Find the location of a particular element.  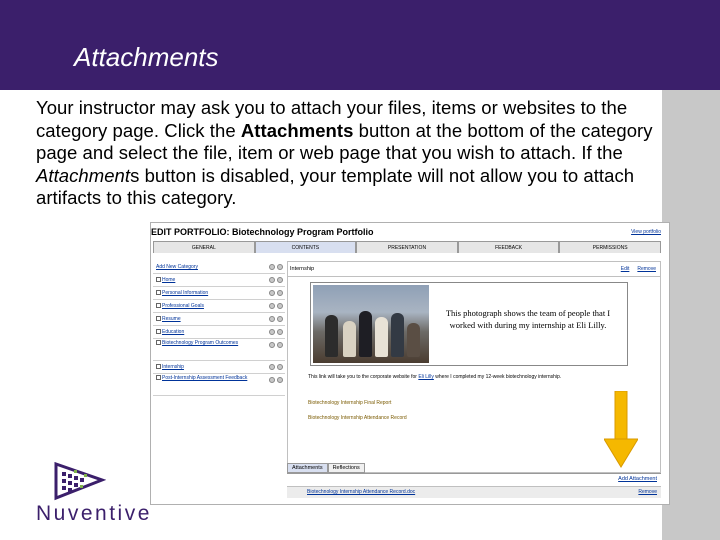

nav-item-label: Education is located at coordinates (173, 332).